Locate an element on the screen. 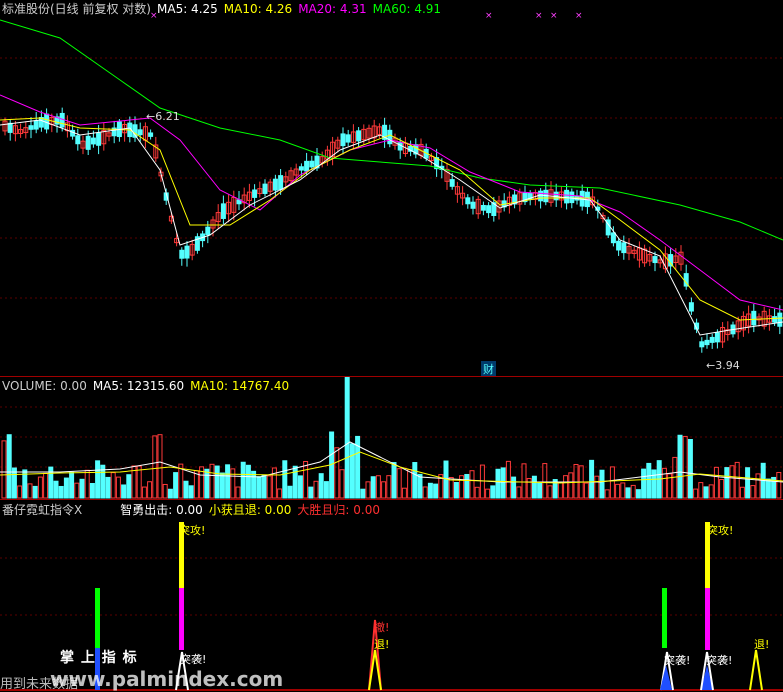 The image size is (783, 692). volume-value: VOLUME: 0.00 is located at coordinates (44, 386).